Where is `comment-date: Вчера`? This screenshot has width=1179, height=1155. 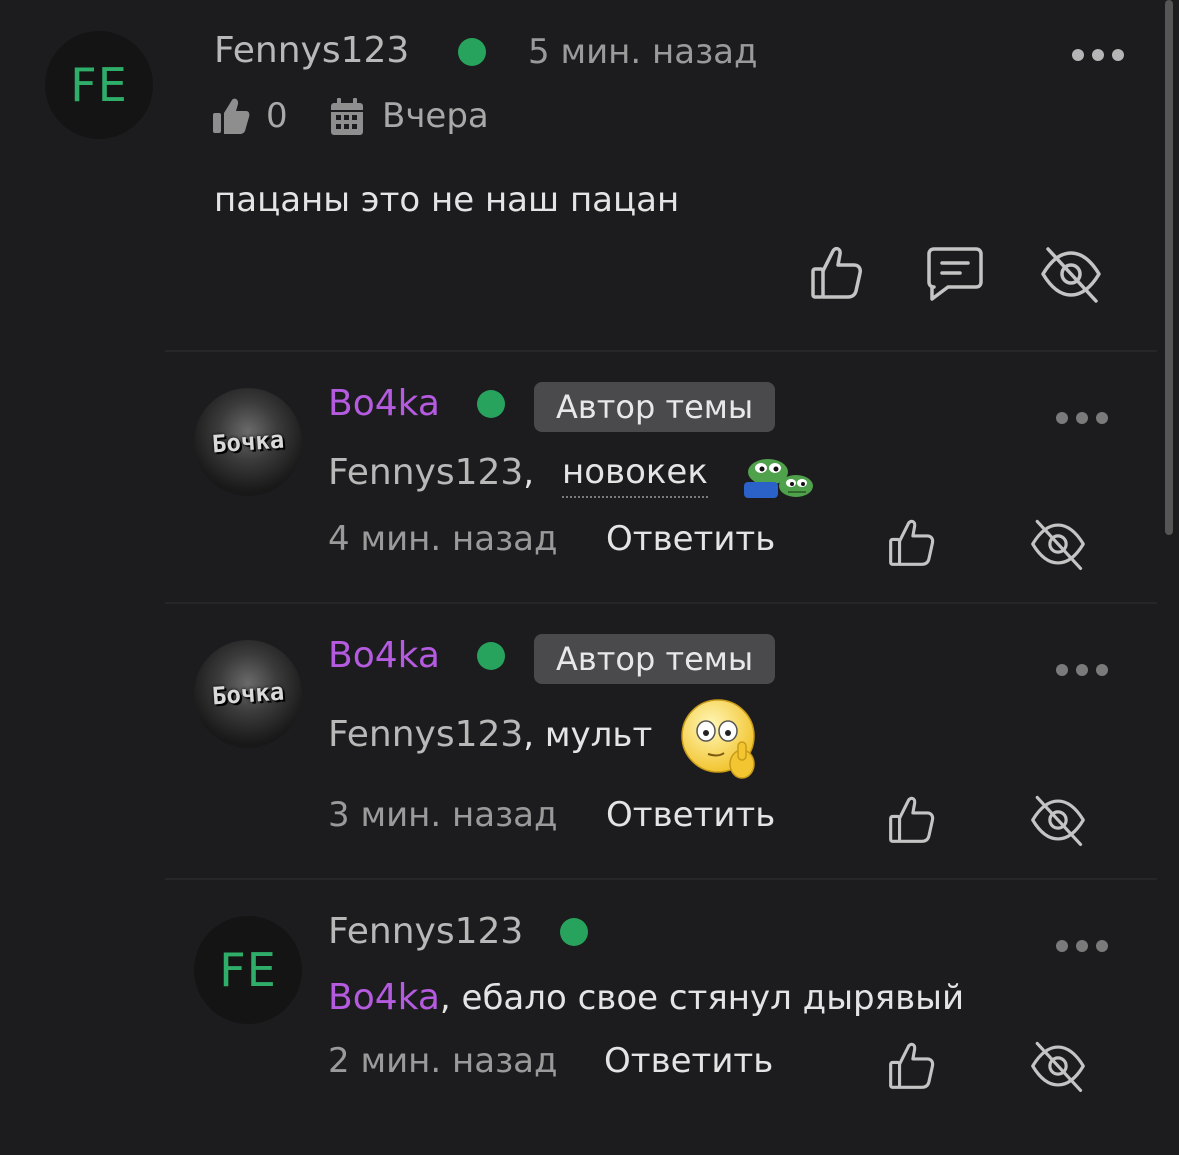
comment-date: Вчера is located at coordinates (435, 116).